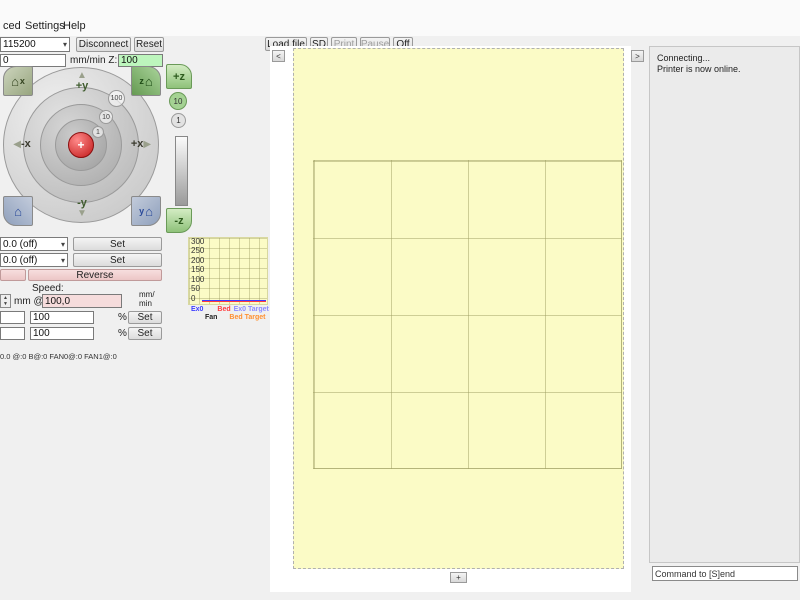 The width and height of the screenshot is (800, 600). I want to click on disconnect-label: Disconnect, so click(103, 44).